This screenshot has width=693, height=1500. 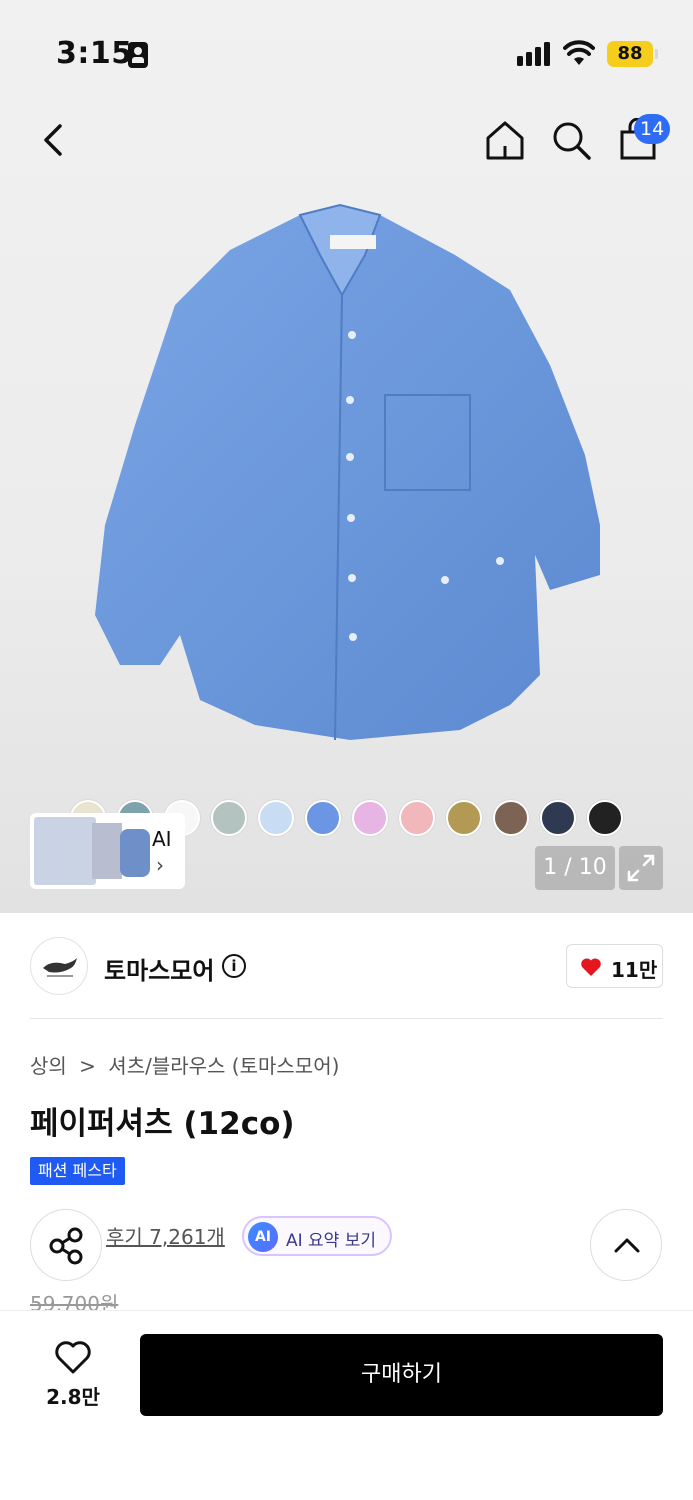 I want to click on heart-outline-icon, so click(x=73, y=1357).